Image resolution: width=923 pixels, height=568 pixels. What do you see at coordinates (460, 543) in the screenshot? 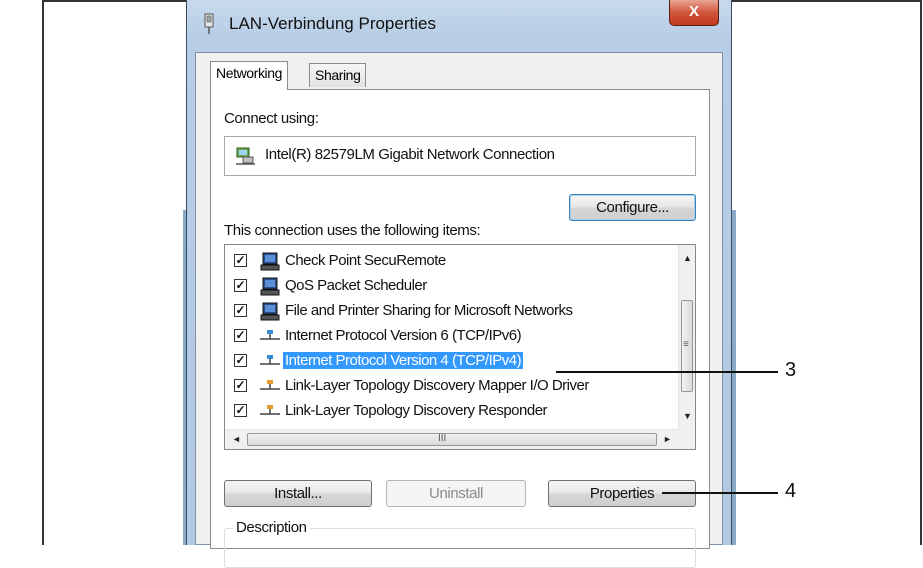
I see `description-group: Description` at bounding box center [460, 543].